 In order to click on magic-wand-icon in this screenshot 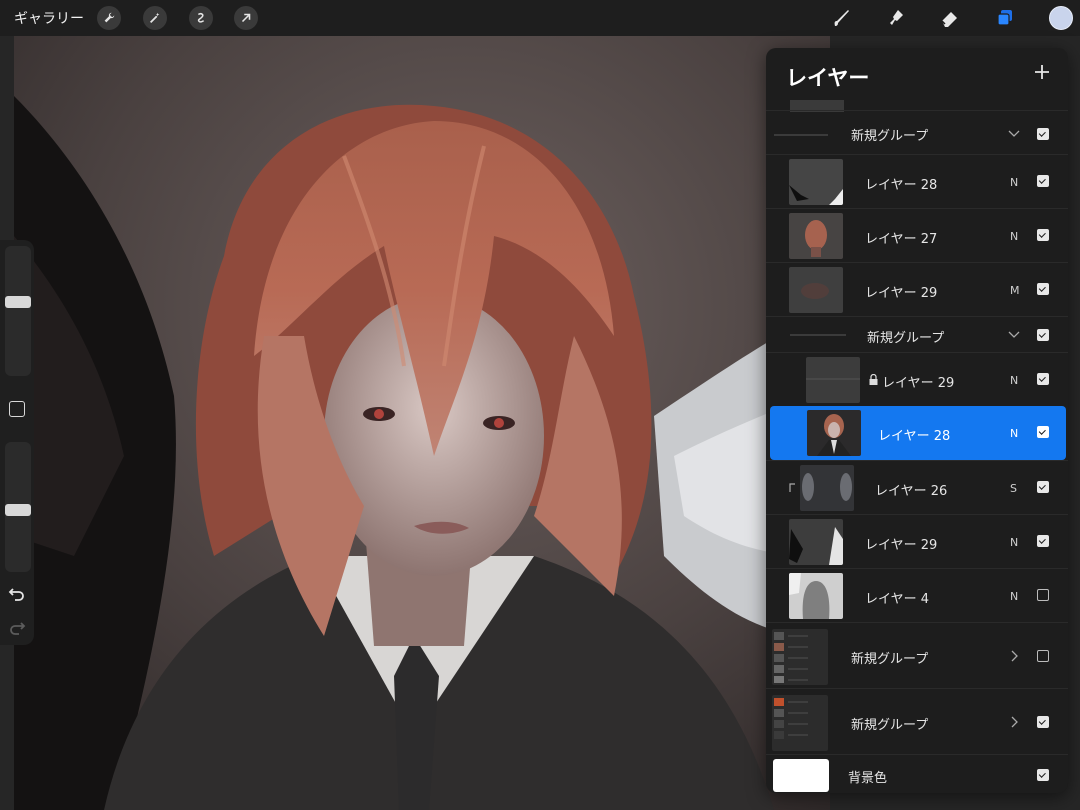, I will do `click(155, 18)`.